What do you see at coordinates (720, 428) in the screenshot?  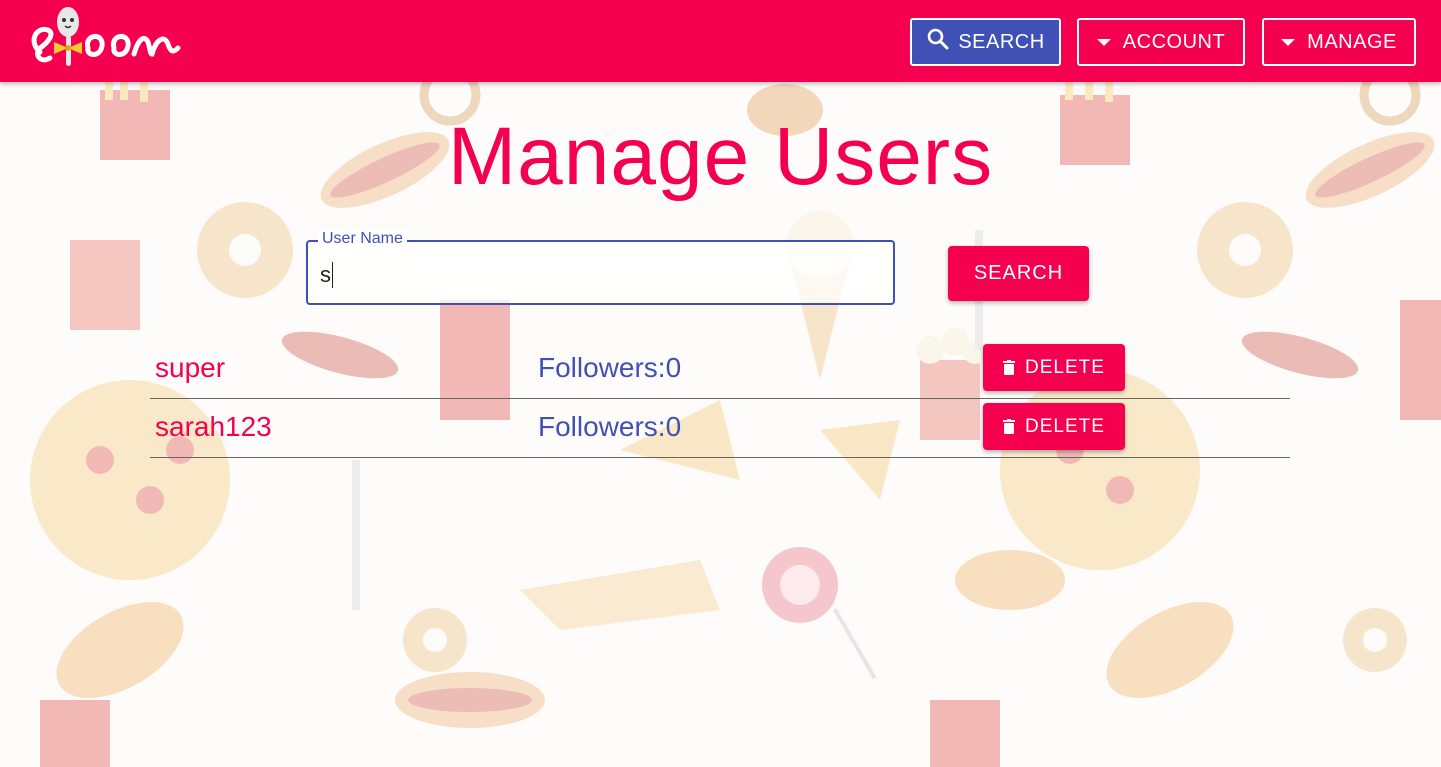 I see `user-row: sarah123 Followers:0 DELETE` at bounding box center [720, 428].